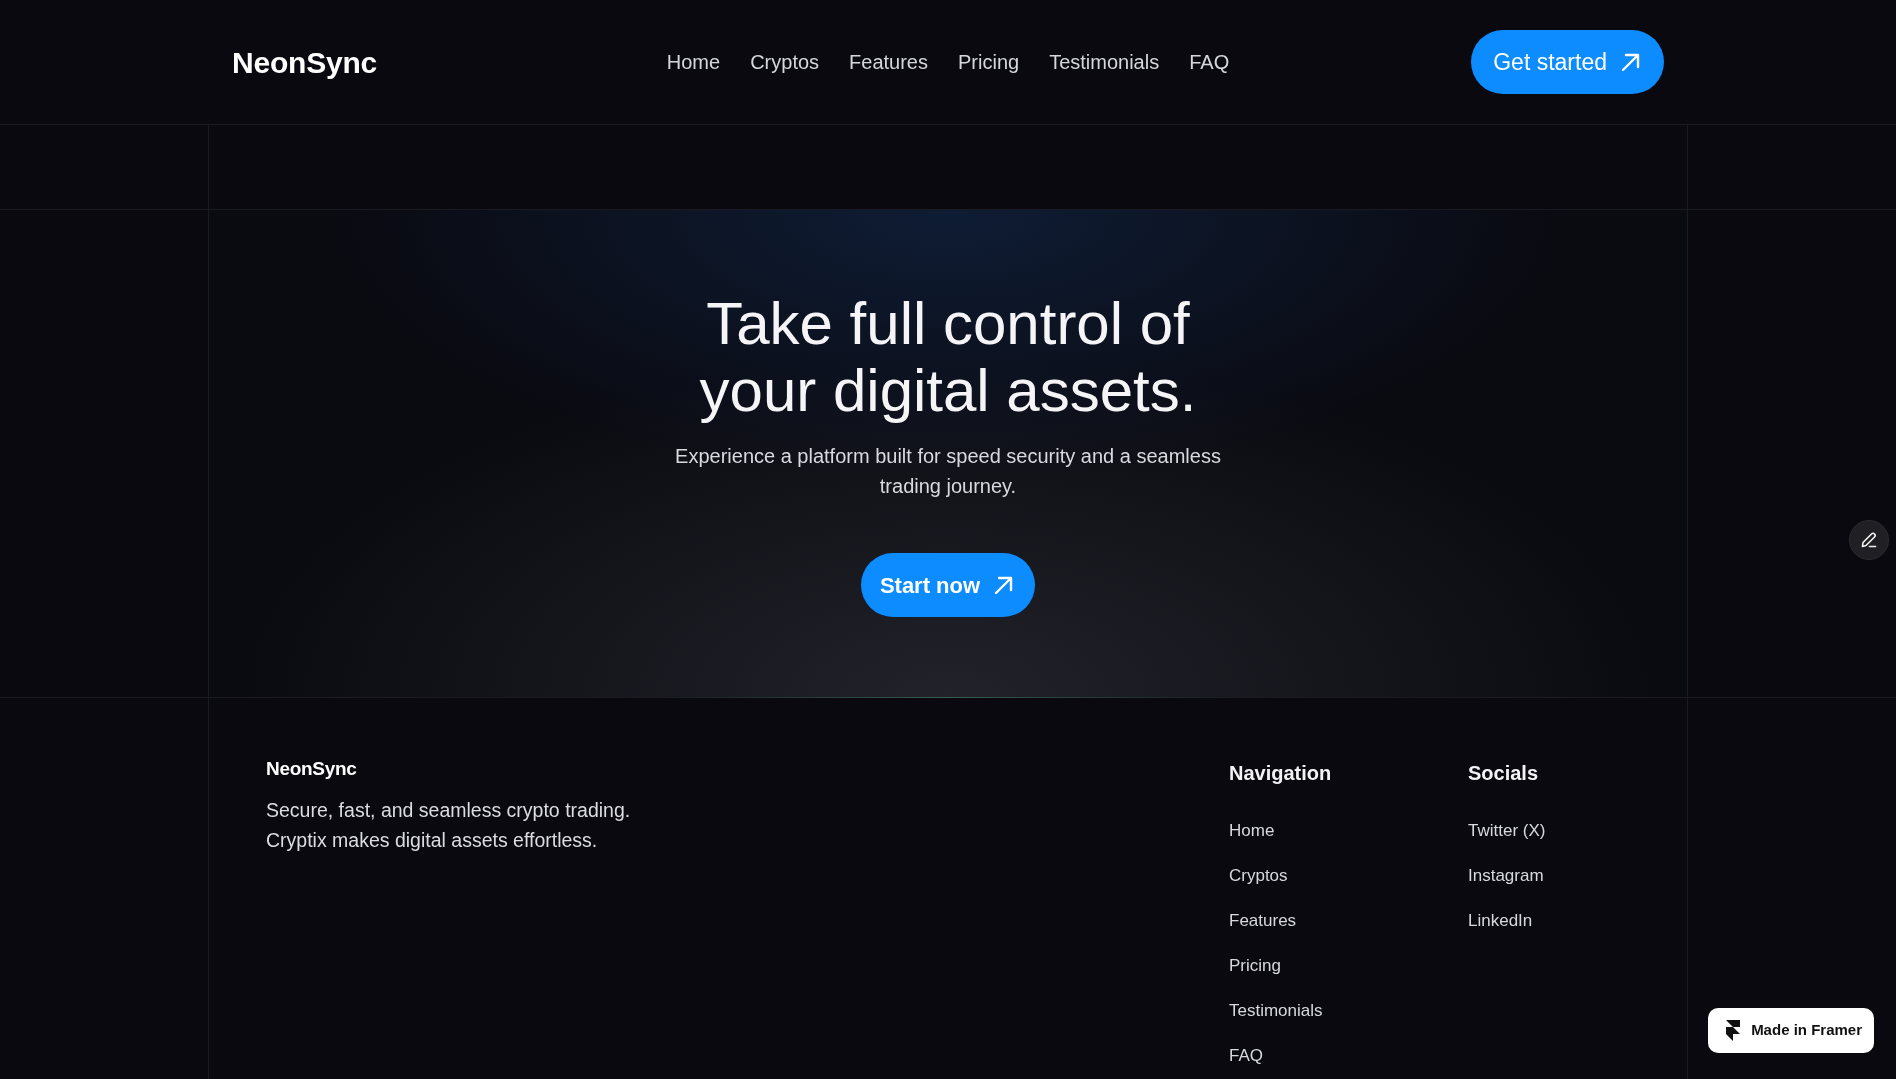  What do you see at coordinates (1209, 62) in the screenshot?
I see `nav-link: FAQ` at bounding box center [1209, 62].